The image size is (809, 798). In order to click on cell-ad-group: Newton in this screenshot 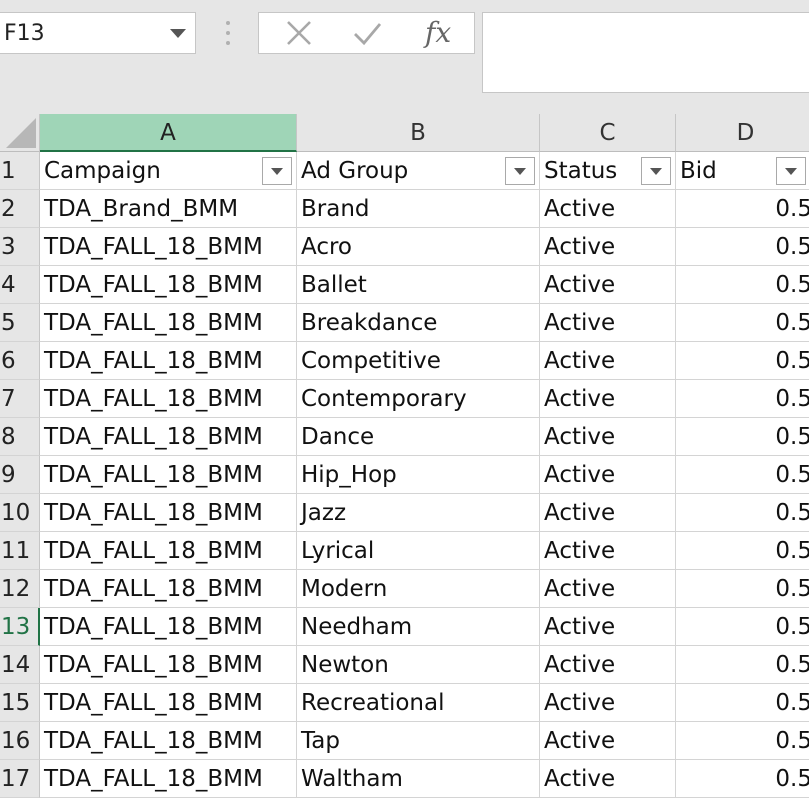, I will do `click(418, 665)`.